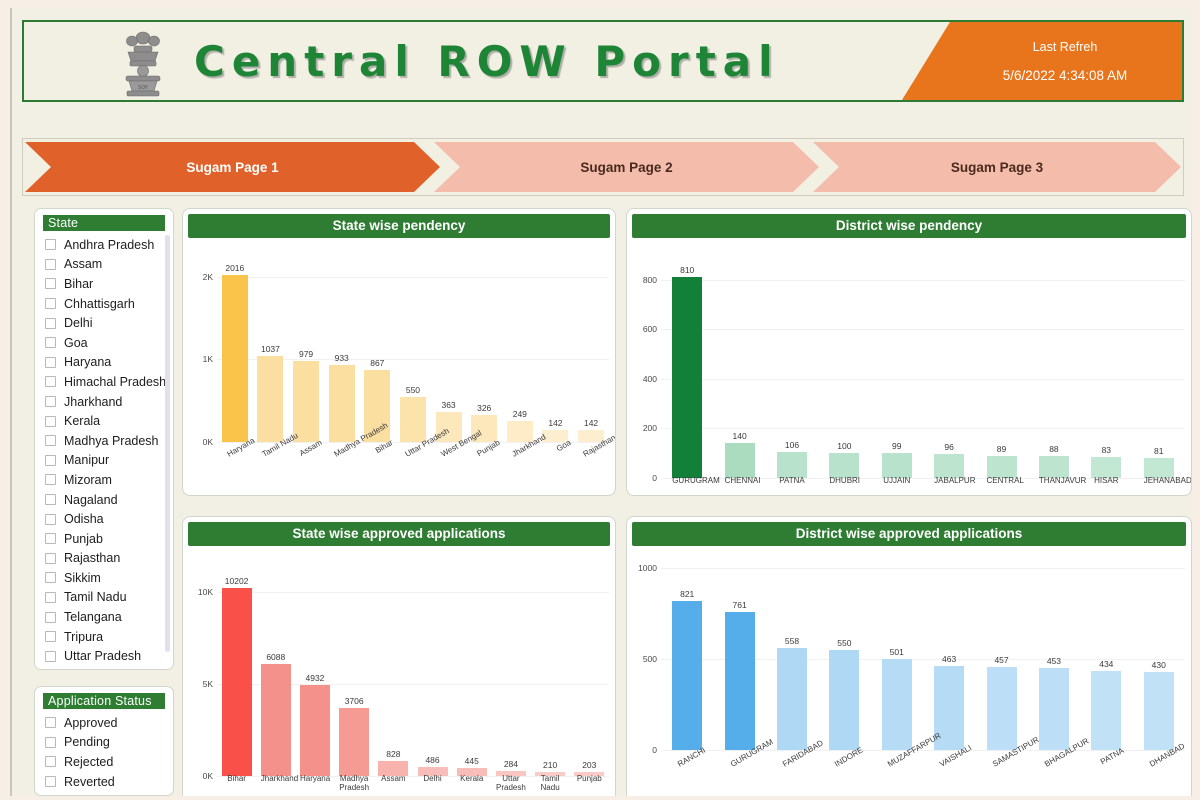  I want to click on table-row: 203, so click(589, 661).